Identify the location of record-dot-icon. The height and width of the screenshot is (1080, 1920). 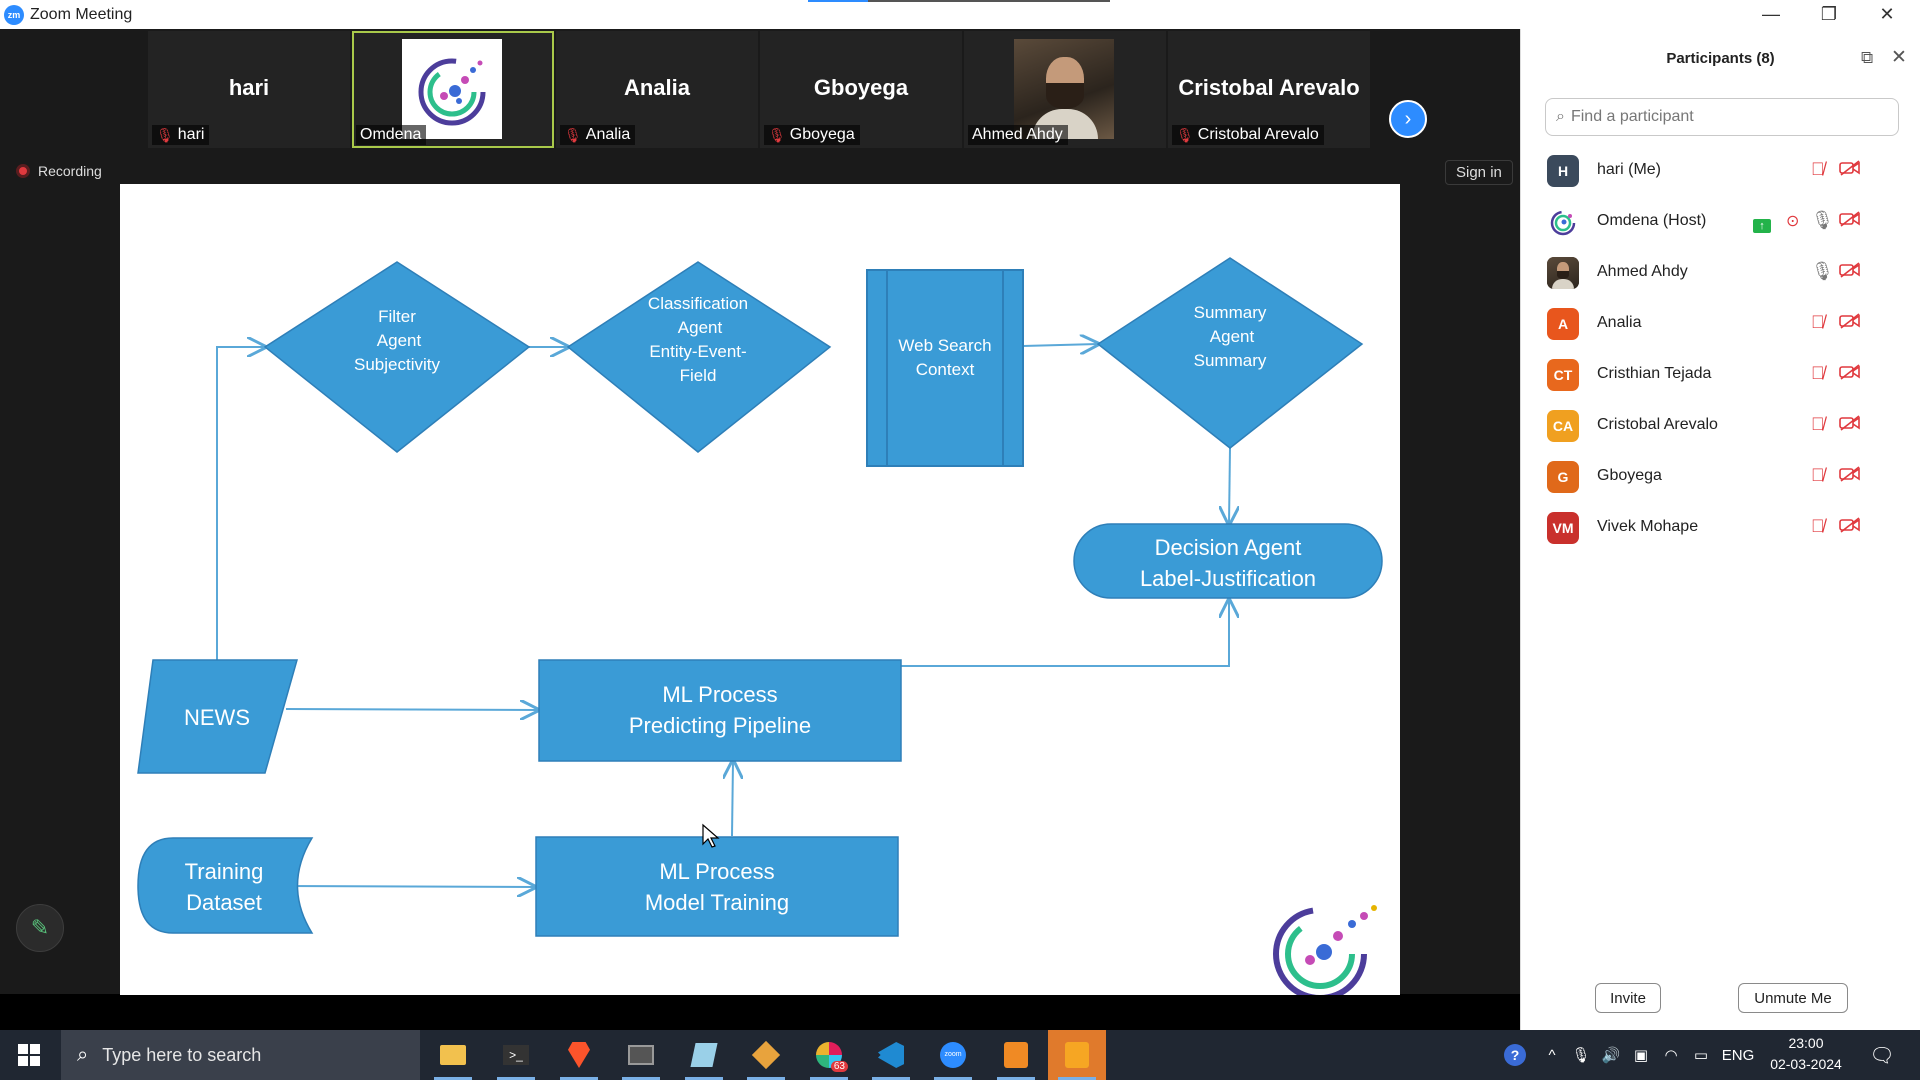
(23, 171).